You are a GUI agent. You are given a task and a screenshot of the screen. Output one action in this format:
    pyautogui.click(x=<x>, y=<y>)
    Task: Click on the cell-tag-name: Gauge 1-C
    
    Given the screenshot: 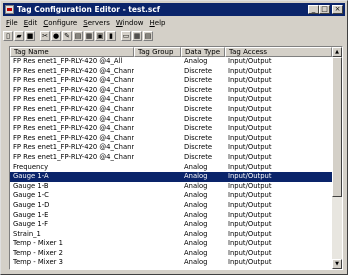 What is the action you would take?
    pyautogui.click(x=31, y=195)
    